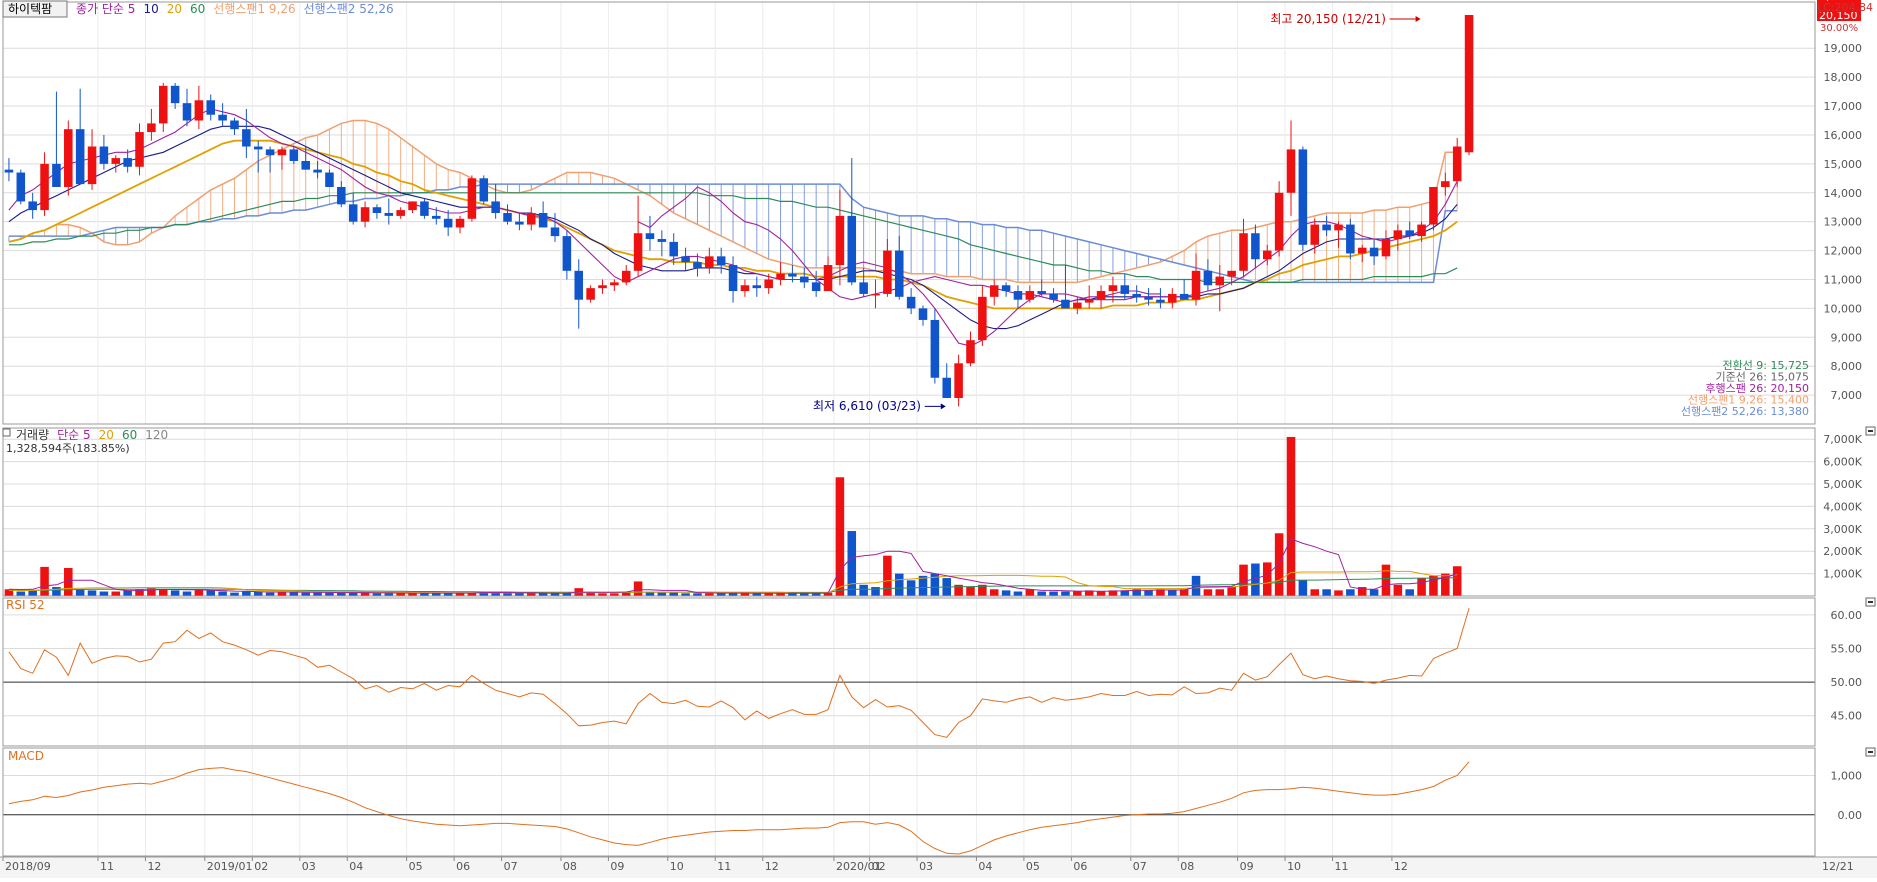  Describe the element at coordinates (32, 435) in the screenshot. I see `volume-legend-item: 거래량` at that location.